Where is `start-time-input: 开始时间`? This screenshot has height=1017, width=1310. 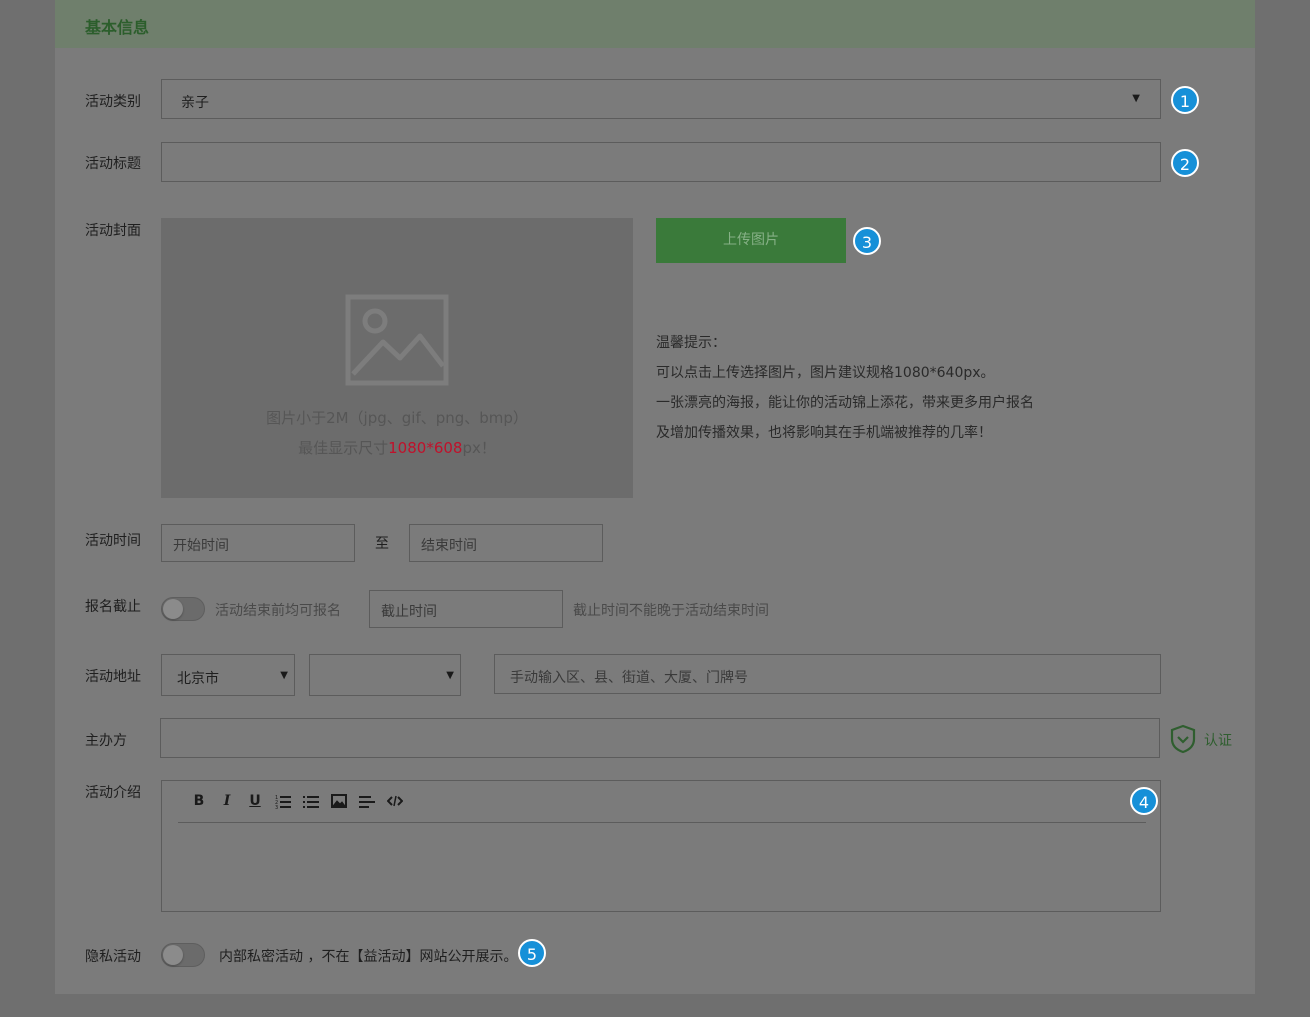 start-time-input: 开始时间 is located at coordinates (258, 543).